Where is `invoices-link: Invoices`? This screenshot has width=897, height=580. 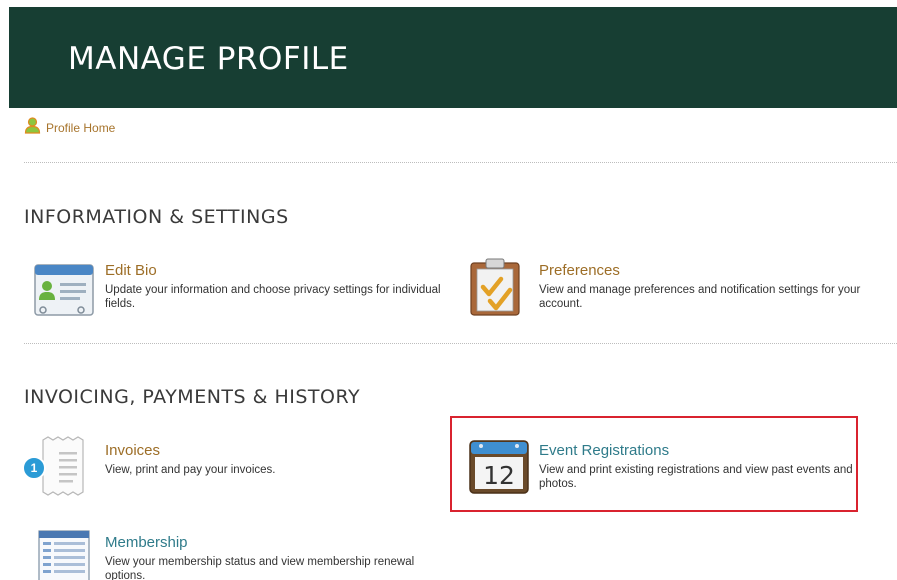 invoices-link: Invoices is located at coordinates (132, 450).